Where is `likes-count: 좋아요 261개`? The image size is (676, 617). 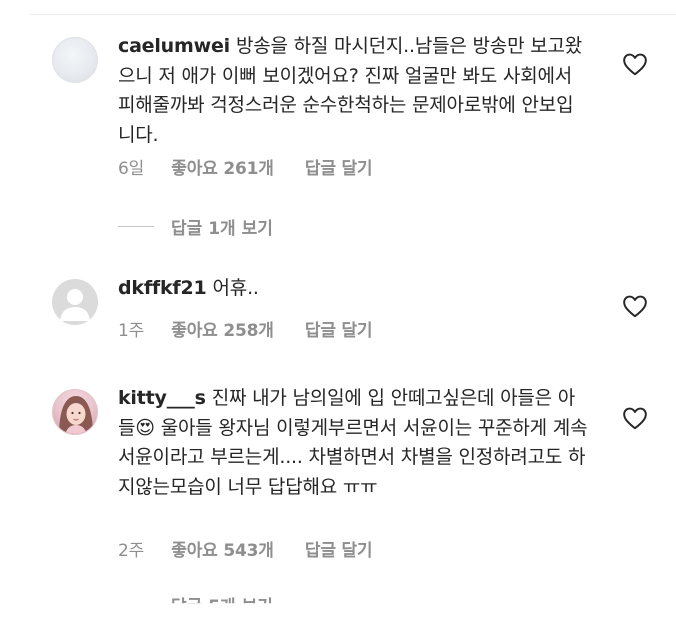
likes-count: 좋아요 261개 is located at coordinates (222, 166).